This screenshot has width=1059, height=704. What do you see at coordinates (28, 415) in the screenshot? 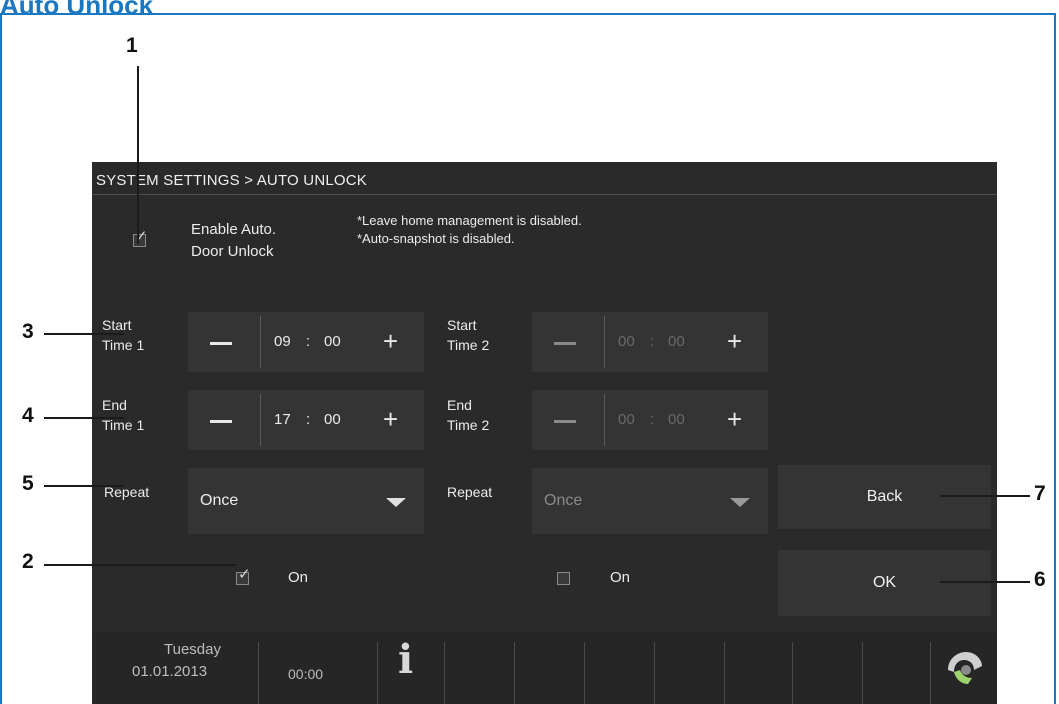
I see `callout-4: 4` at bounding box center [28, 415].